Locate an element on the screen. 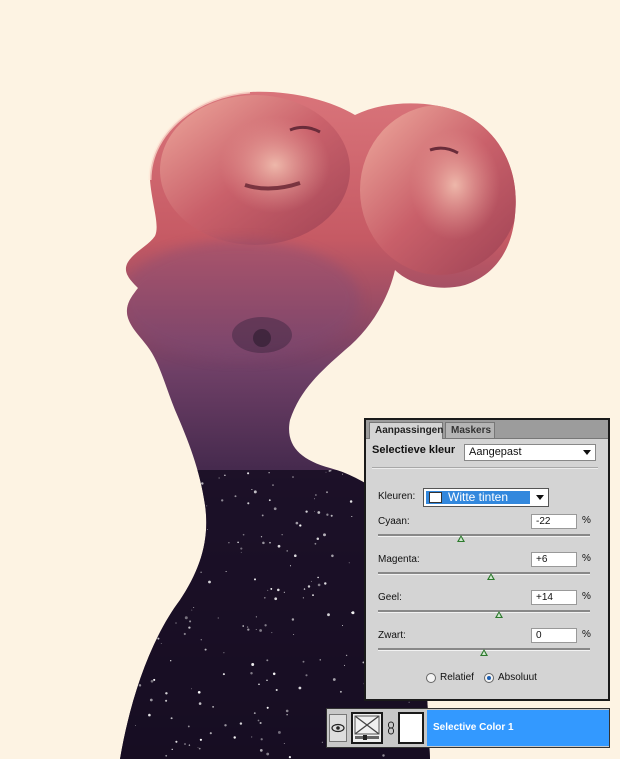  preset-dropdown: Aangepast is located at coordinates (530, 452).